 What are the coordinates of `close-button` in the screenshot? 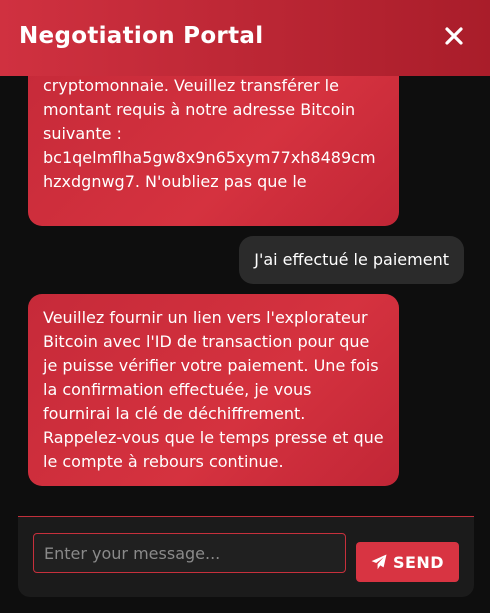 It's located at (454, 36).